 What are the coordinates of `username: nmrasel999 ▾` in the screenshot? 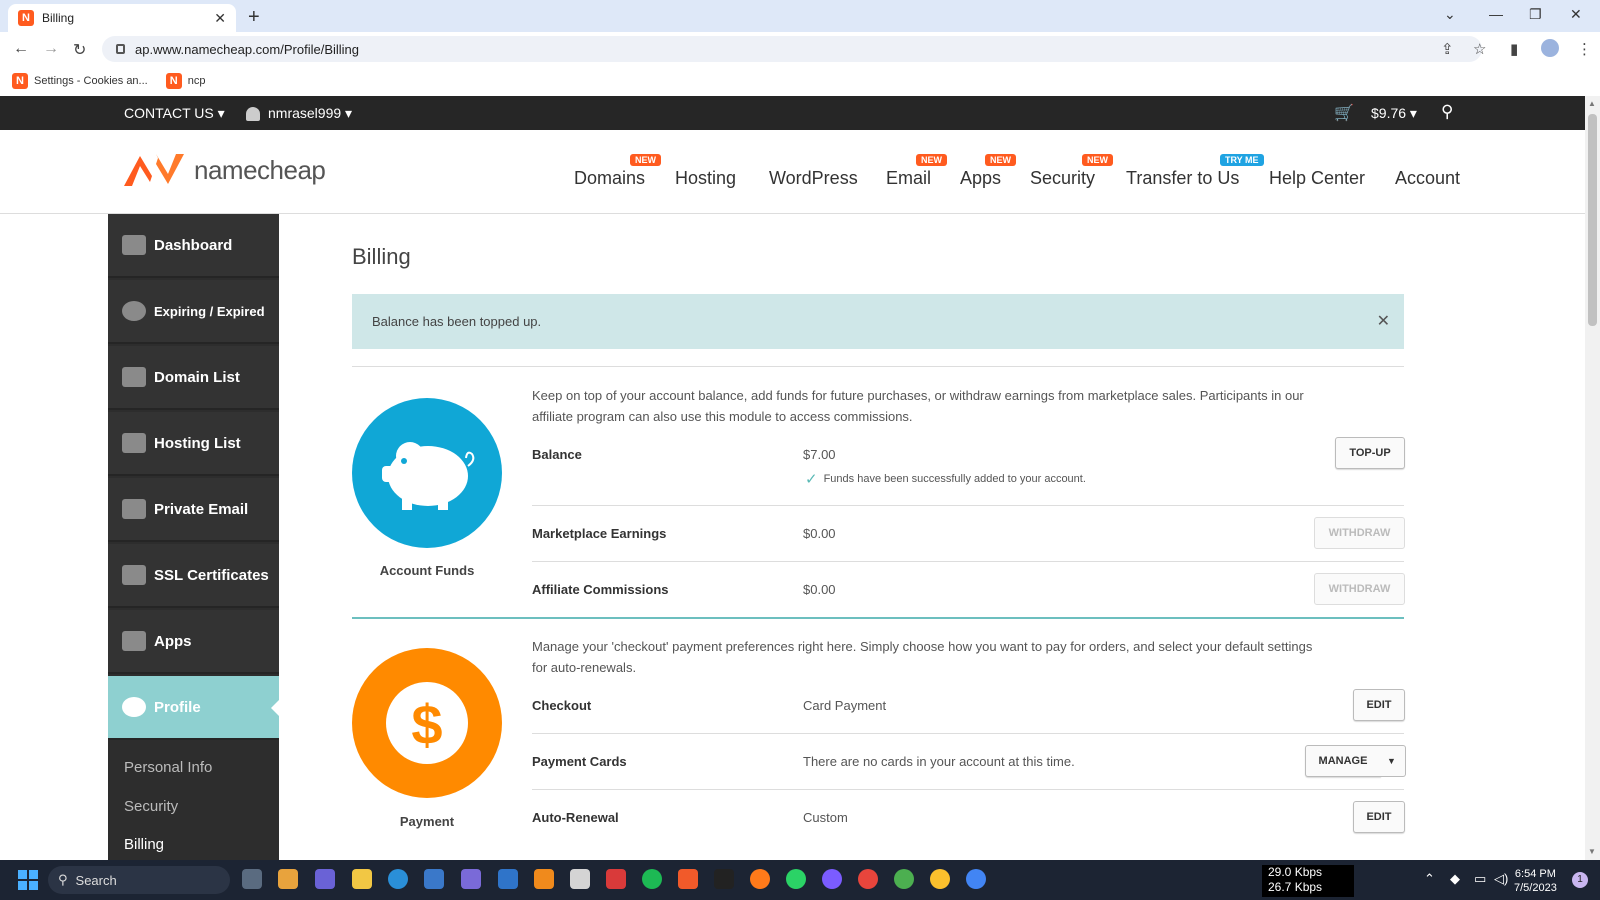 It's located at (310, 113).